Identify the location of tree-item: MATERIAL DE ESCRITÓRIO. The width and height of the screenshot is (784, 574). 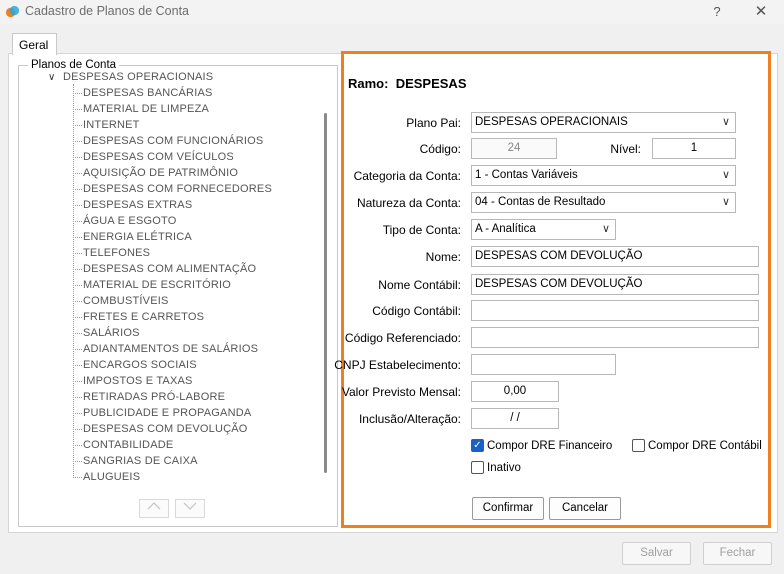
(152, 287).